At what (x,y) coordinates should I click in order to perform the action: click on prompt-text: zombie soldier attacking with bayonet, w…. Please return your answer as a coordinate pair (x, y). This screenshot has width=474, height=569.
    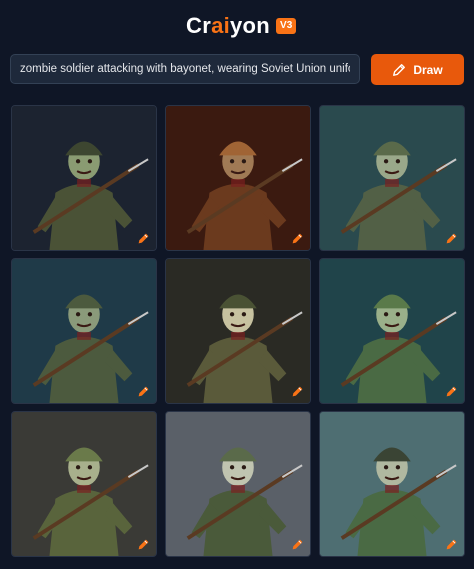
    Looking at the image, I should click on (185, 69).